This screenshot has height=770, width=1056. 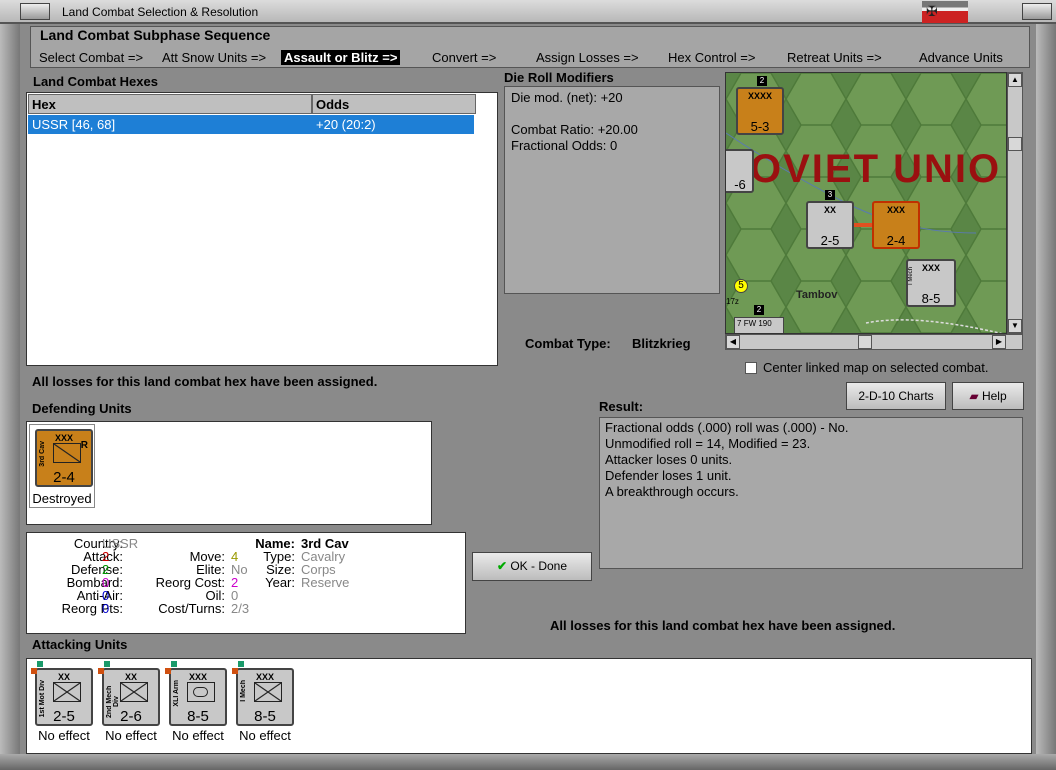 What do you see at coordinates (988, 396) in the screenshot?
I see `help-button: ▰ Help` at bounding box center [988, 396].